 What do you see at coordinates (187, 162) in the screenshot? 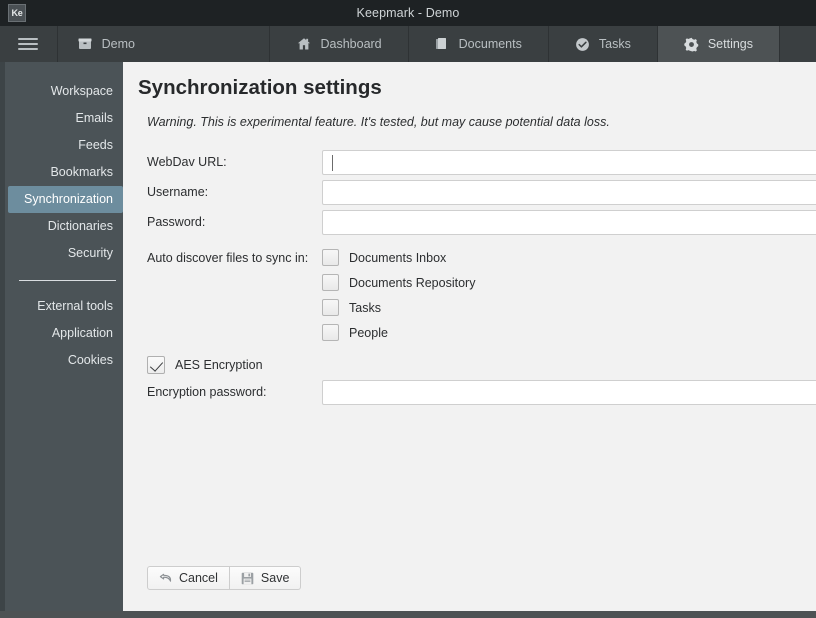
I see `webdav-url-label: WebDav URL:` at bounding box center [187, 162].